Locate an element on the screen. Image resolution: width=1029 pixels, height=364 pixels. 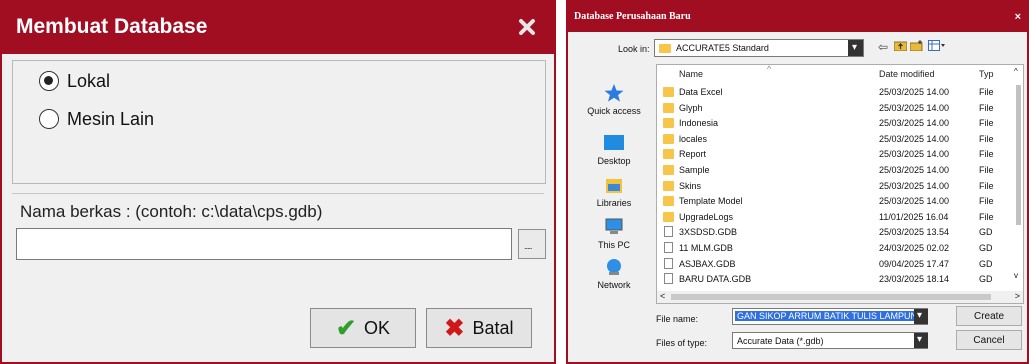
file-type-select: Accurate Data (*.gdb) is located at coordinates (830, 340).